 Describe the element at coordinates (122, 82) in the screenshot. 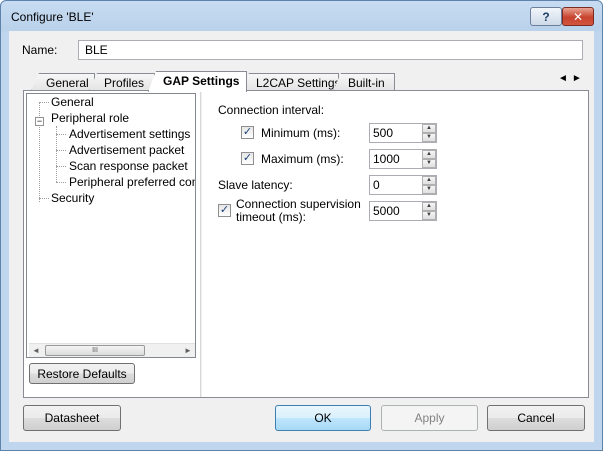

I see `tab-profiles: Profiles` at that location.